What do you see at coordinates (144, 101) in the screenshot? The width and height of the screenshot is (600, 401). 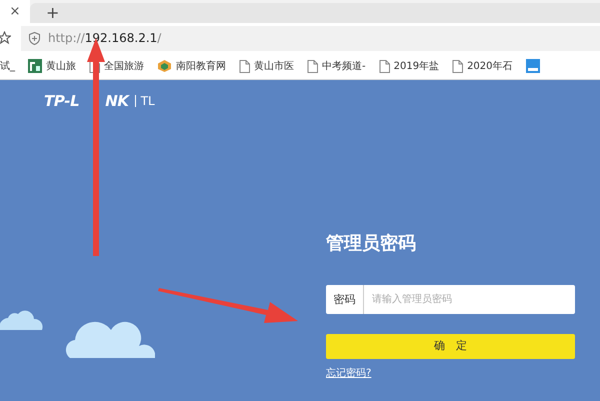 I see `model-name: TL` at bounding box center [144, 101].